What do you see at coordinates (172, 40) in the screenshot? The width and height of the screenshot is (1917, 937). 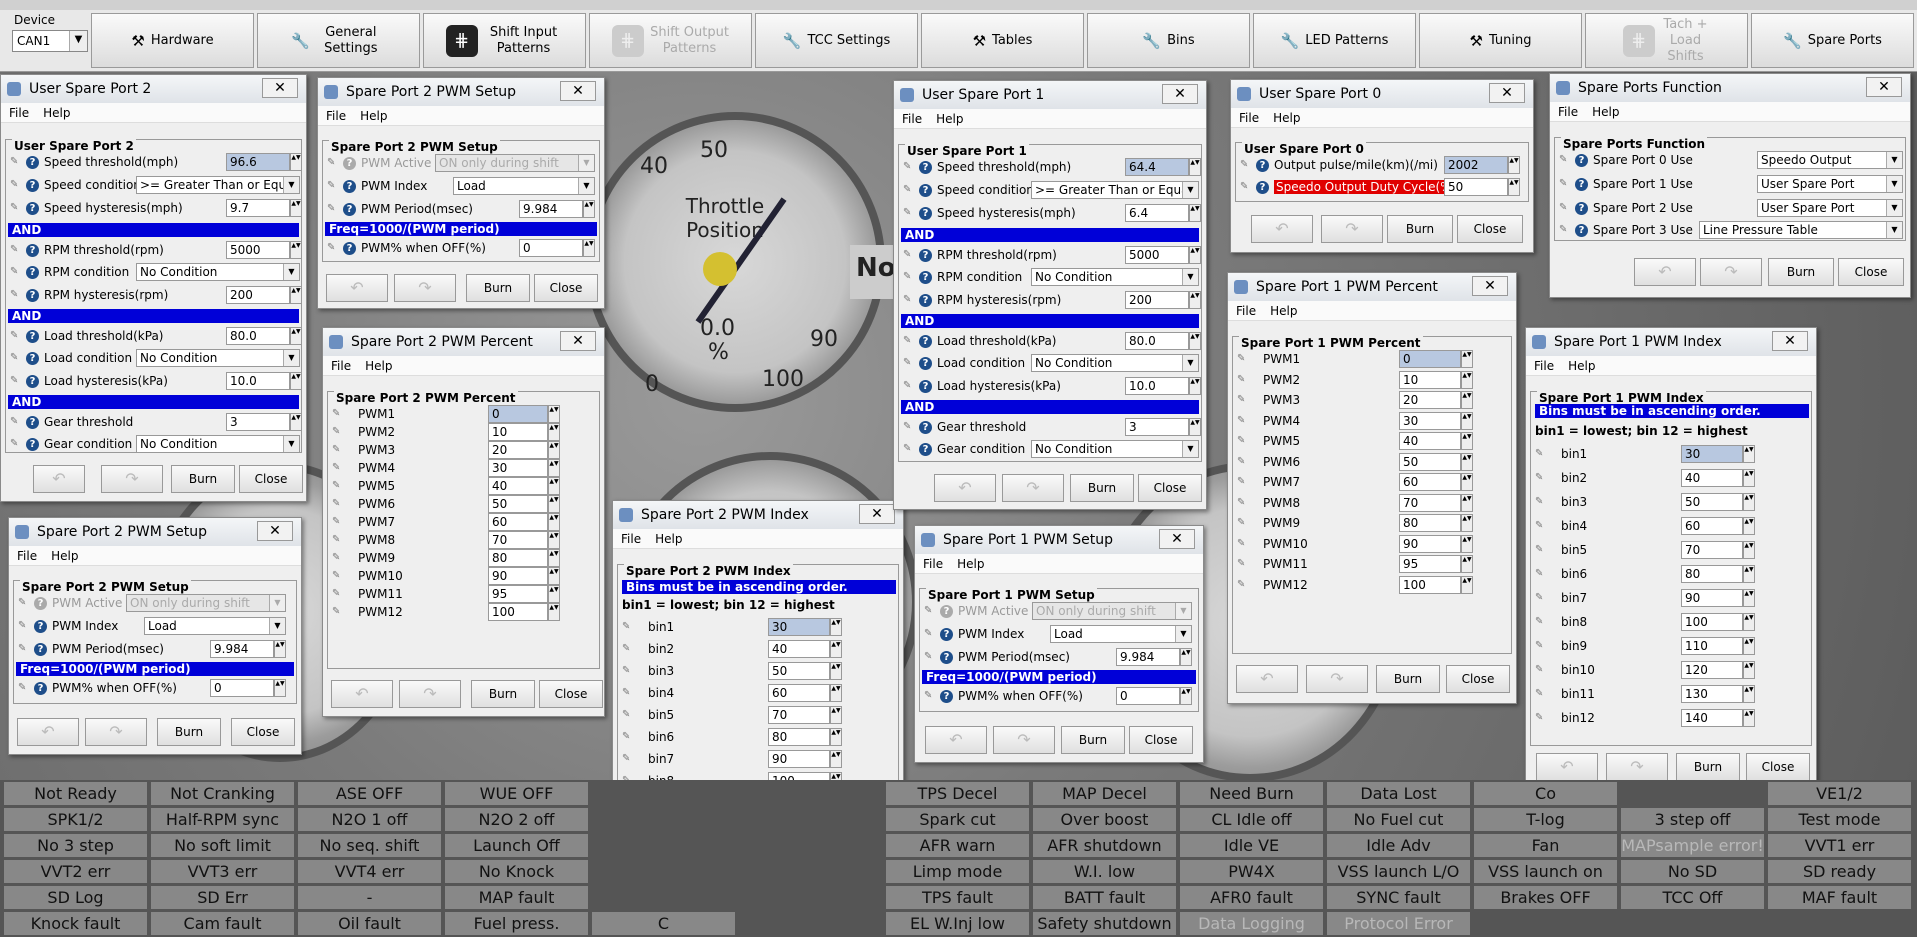 I see `toolbar-button-hardware: ⚒ Hardware` at bounding box center [172, 40].